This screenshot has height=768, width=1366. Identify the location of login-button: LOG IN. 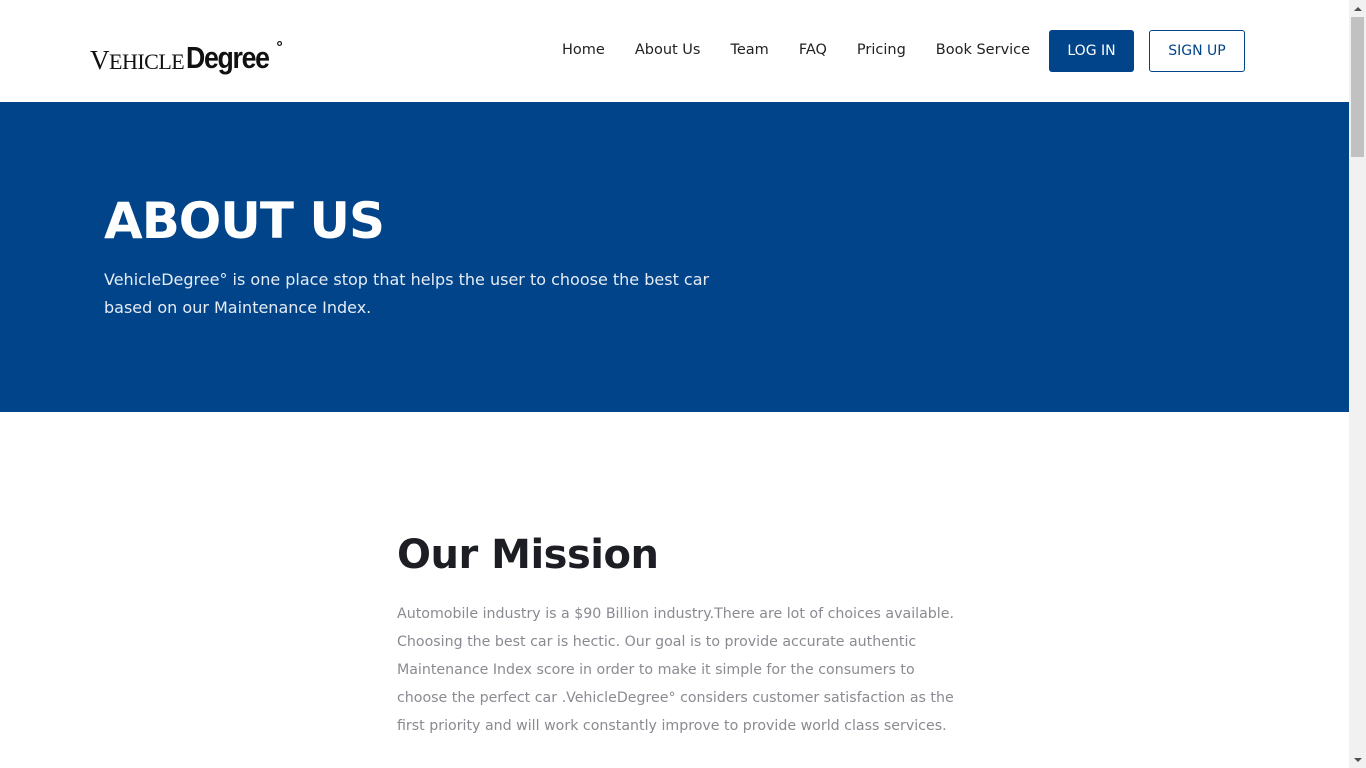
(1091, 51).